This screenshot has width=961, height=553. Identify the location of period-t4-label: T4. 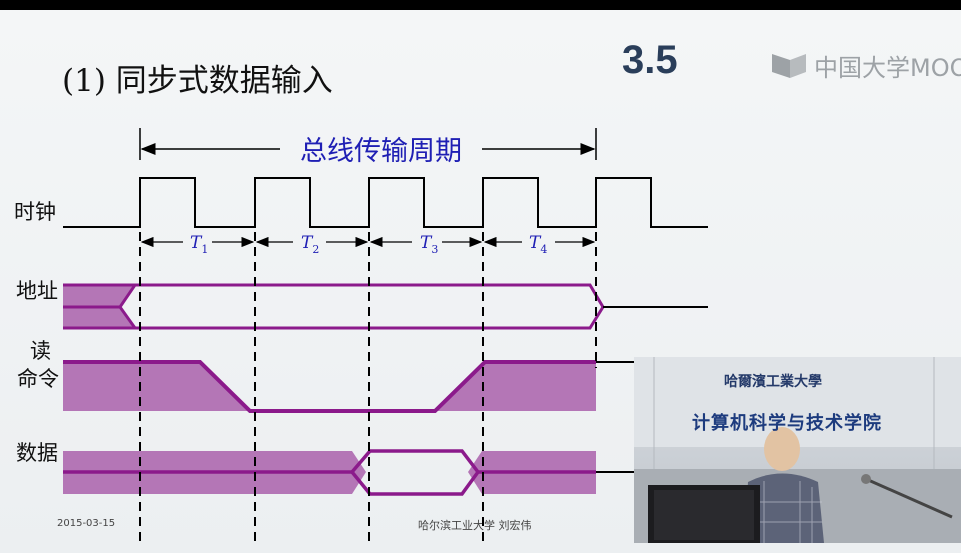
(538, 244).